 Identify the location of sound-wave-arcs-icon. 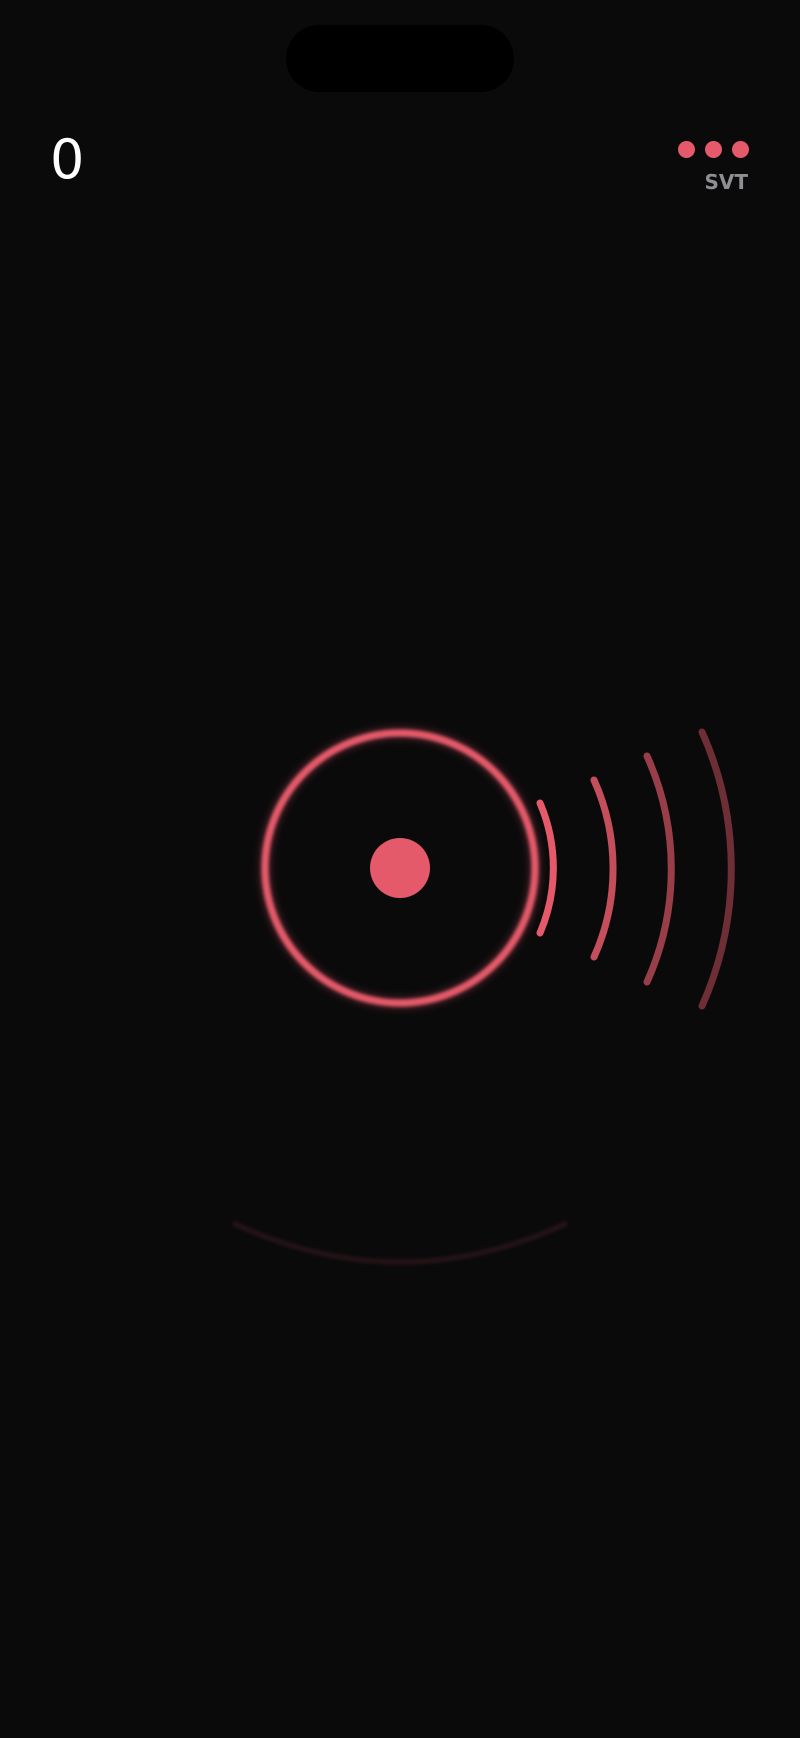
(635, 869).